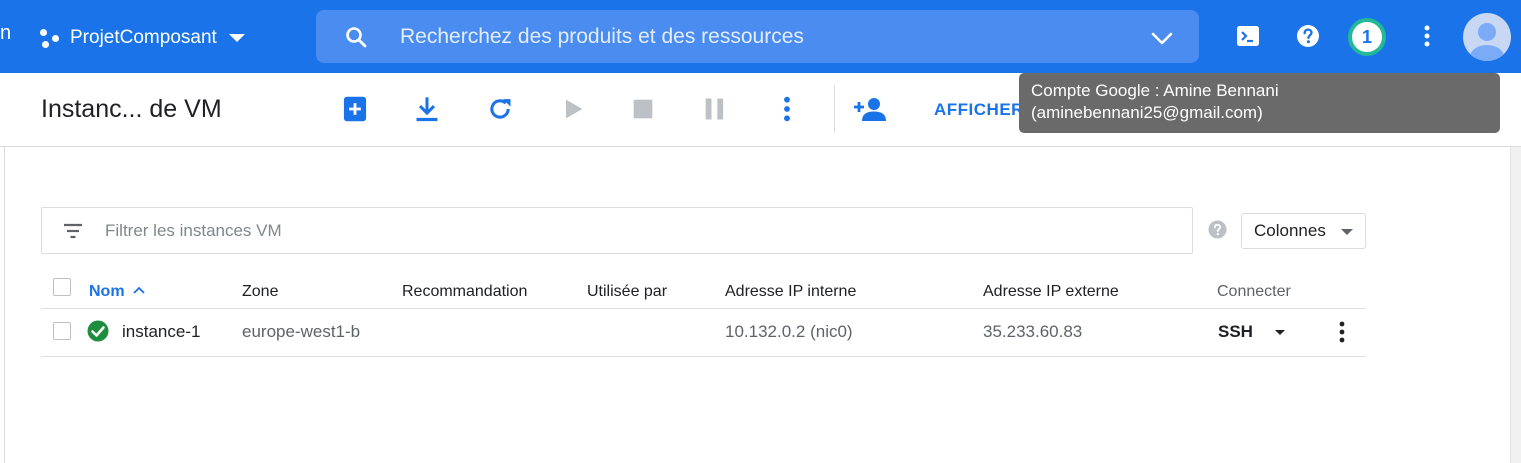 The height and width of the screenshot is (463, 1521). I want to click on stop-icon, so click(643, 109).